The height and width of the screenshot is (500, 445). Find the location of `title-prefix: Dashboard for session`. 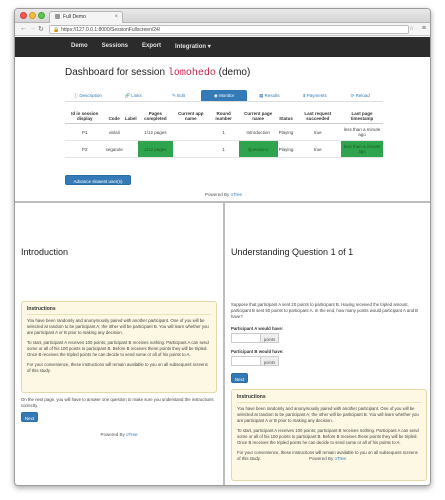

title-prefix: Dashboard for session is located at coordinates (115, 72).